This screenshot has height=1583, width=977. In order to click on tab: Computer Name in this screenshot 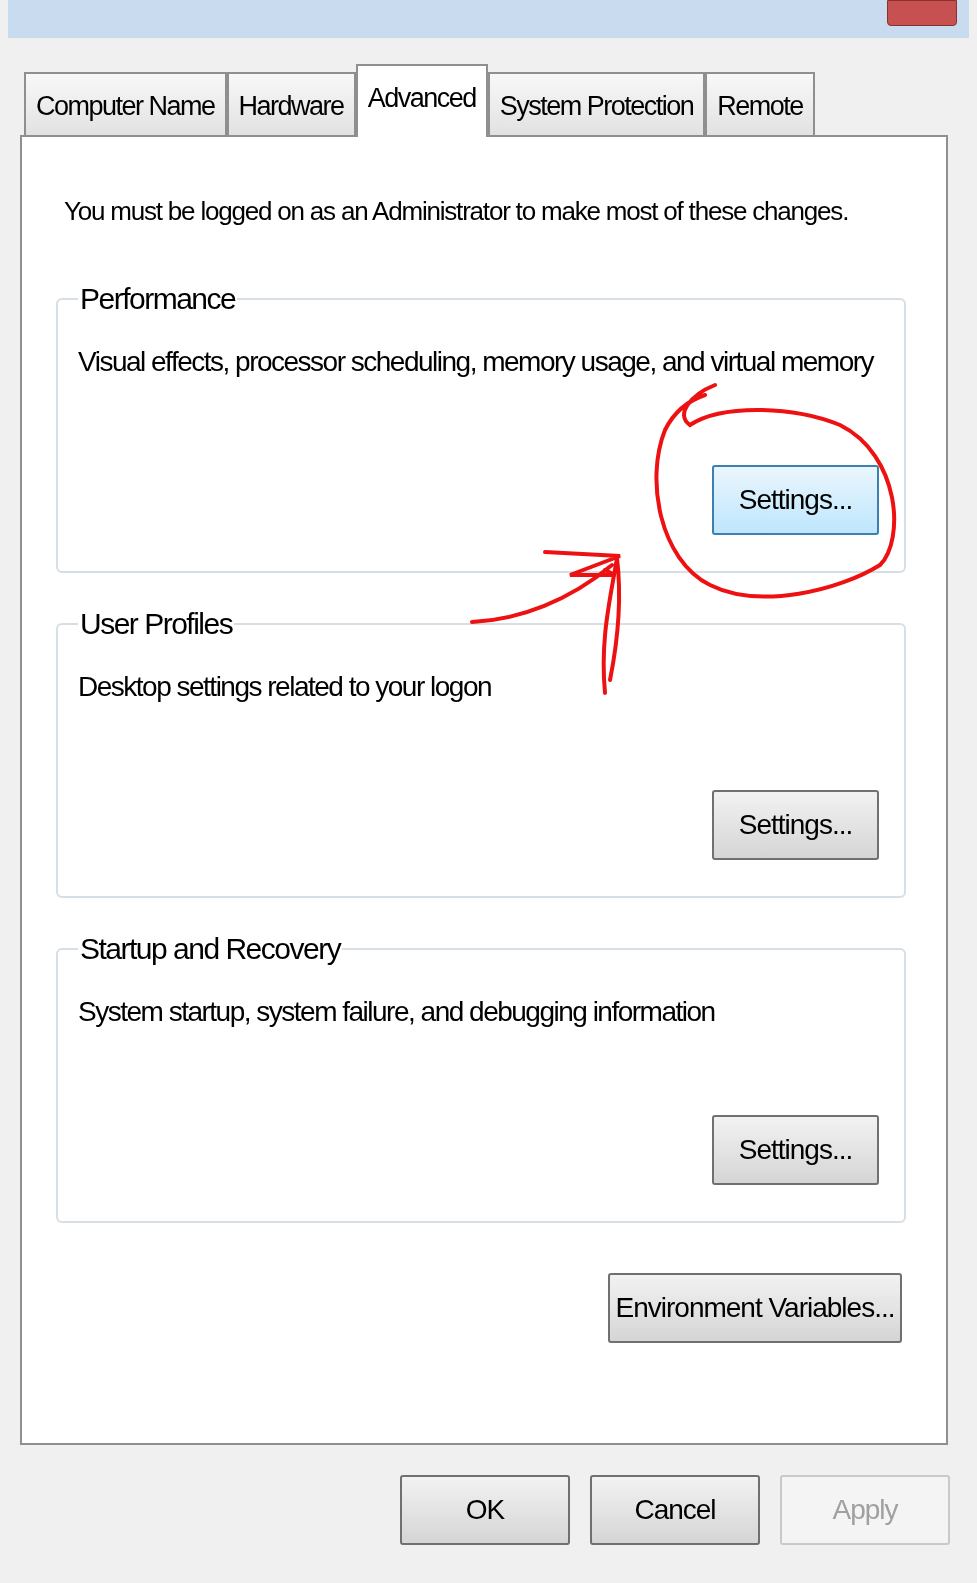, I will do `click(125, 103)`.